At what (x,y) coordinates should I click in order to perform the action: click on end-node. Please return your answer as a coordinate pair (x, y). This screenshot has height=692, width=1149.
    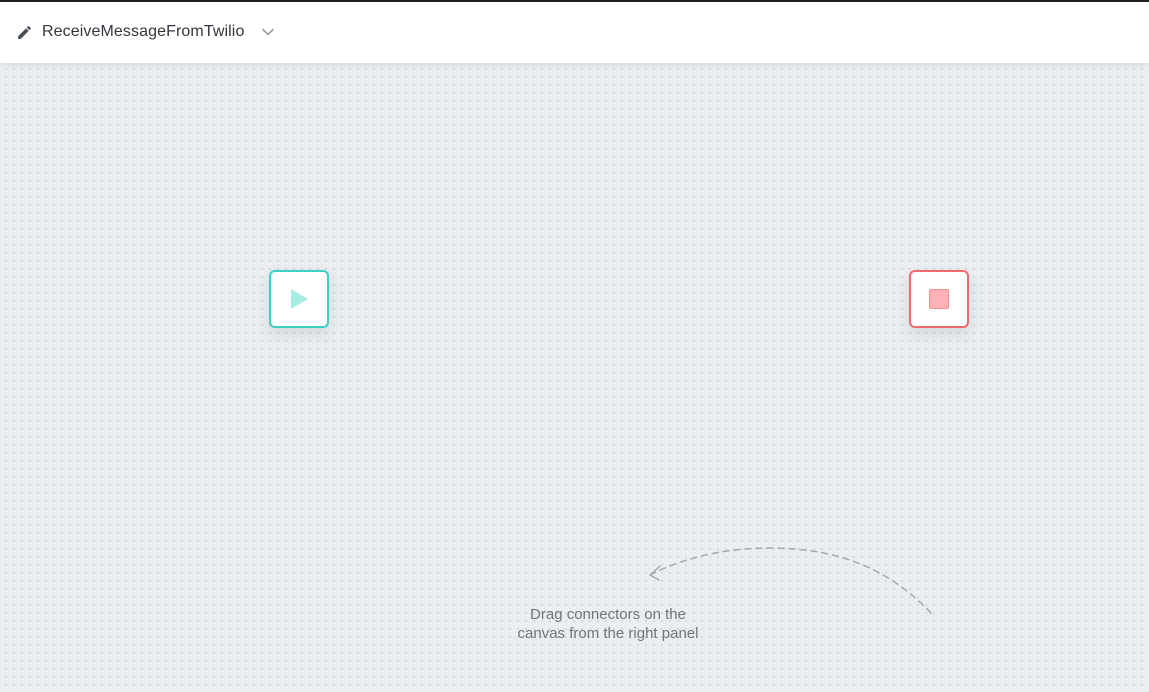
    Looking at the image, I should click on (939, 299).